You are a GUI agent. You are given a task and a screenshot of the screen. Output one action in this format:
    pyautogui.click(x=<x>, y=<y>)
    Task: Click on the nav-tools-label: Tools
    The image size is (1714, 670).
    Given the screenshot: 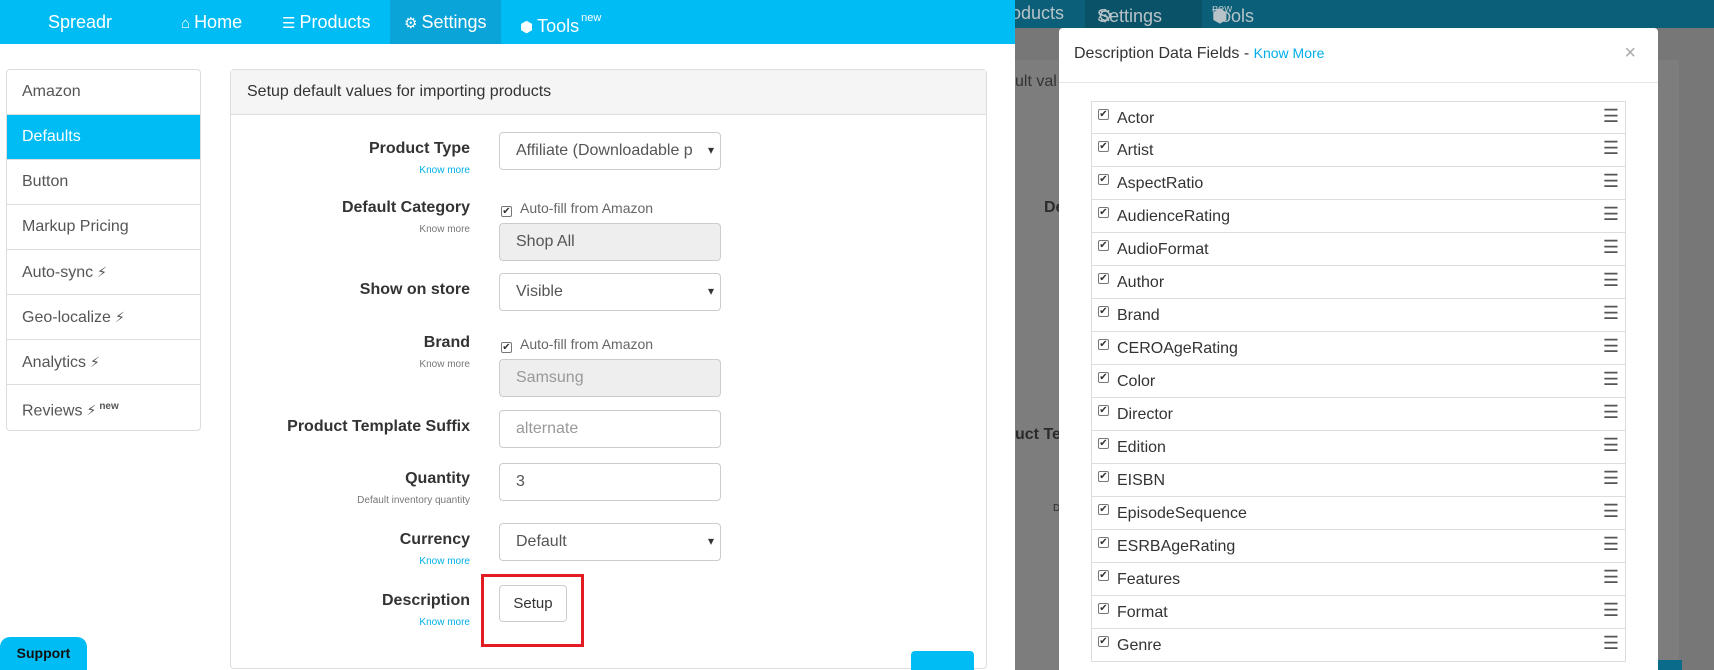 What is the action you would take?
    pyautogui.click(x=558, y=26)
    